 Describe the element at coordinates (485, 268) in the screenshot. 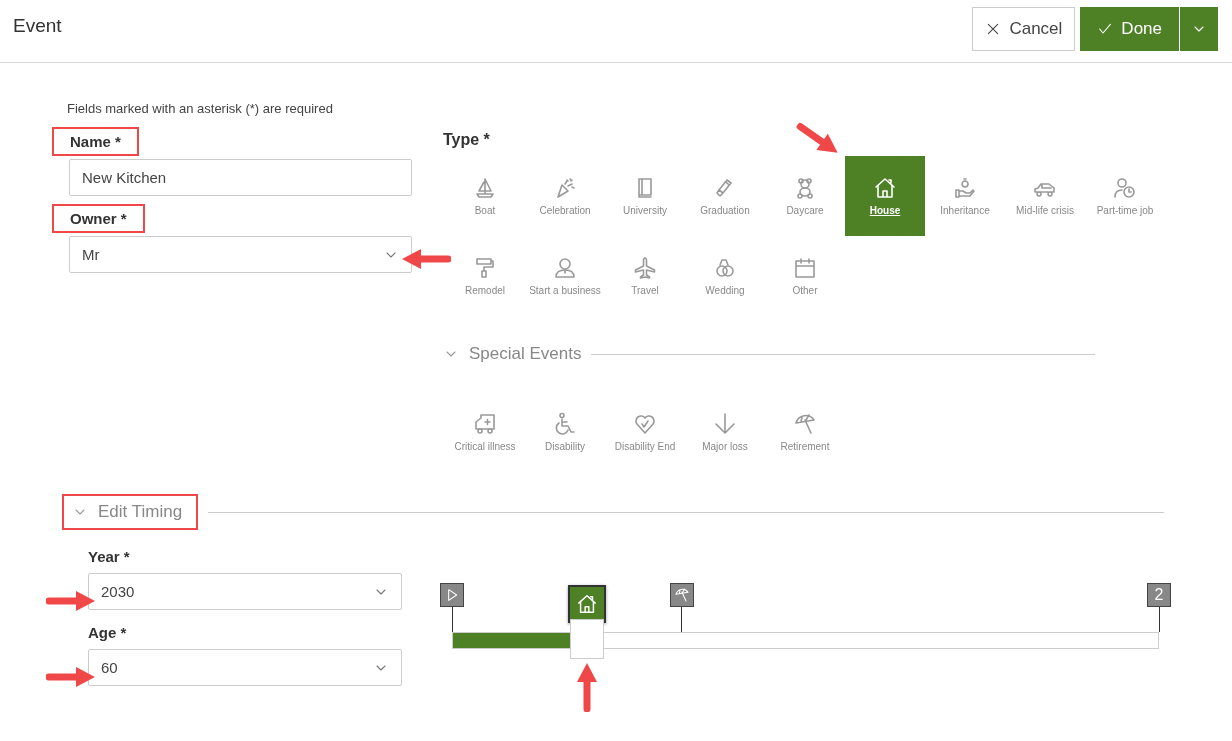

I see `paint-roller-icon` at that location.